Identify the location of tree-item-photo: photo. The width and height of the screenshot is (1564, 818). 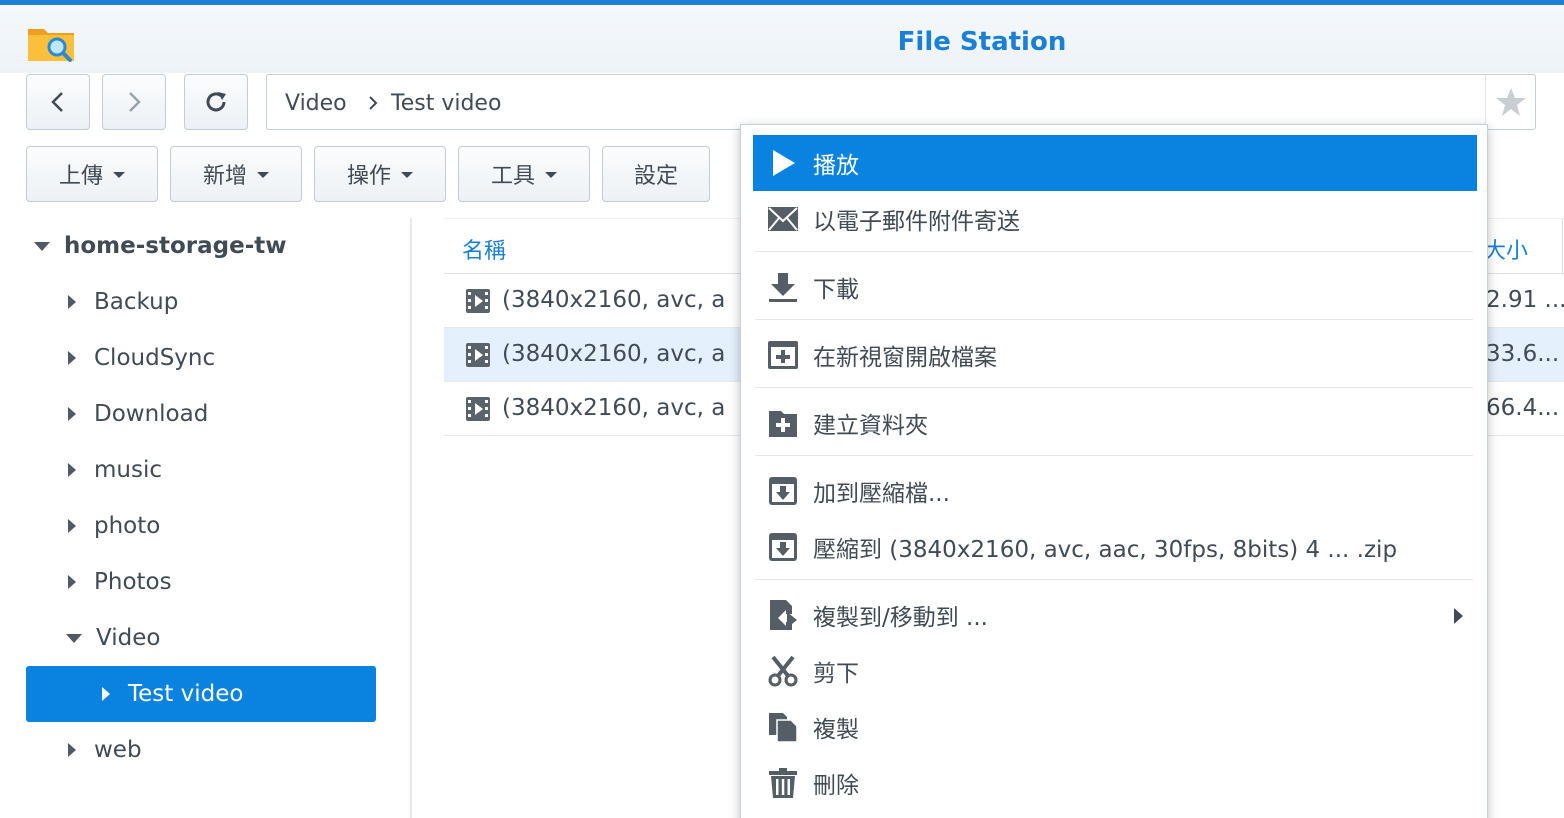
(243, 526).